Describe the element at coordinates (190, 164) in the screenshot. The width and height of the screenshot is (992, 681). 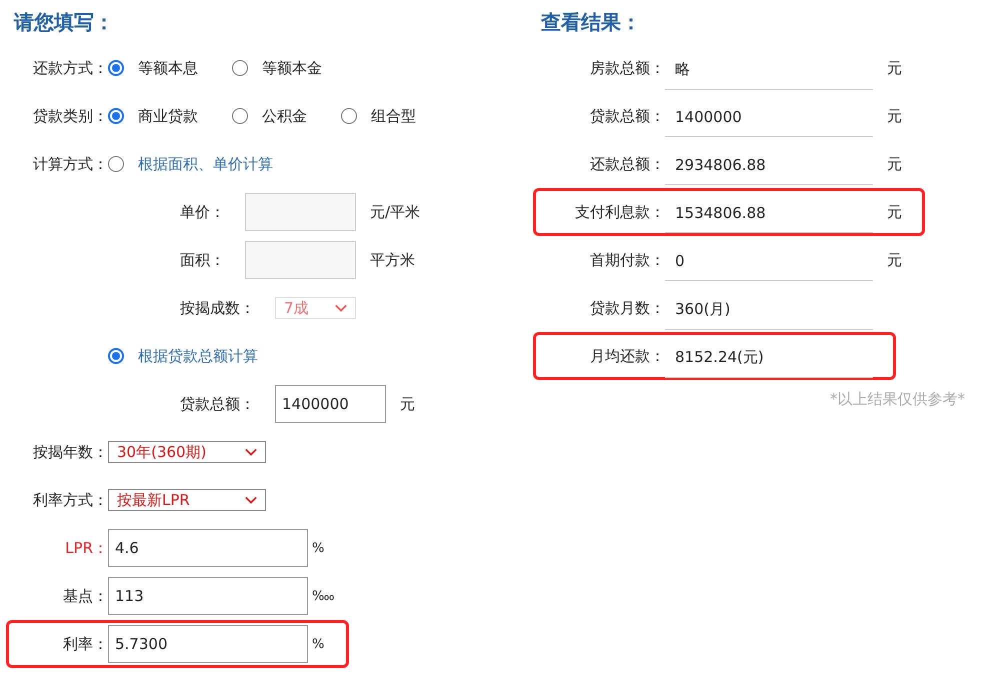
I see `radio-option: 根据面积、单价计算` at that location.